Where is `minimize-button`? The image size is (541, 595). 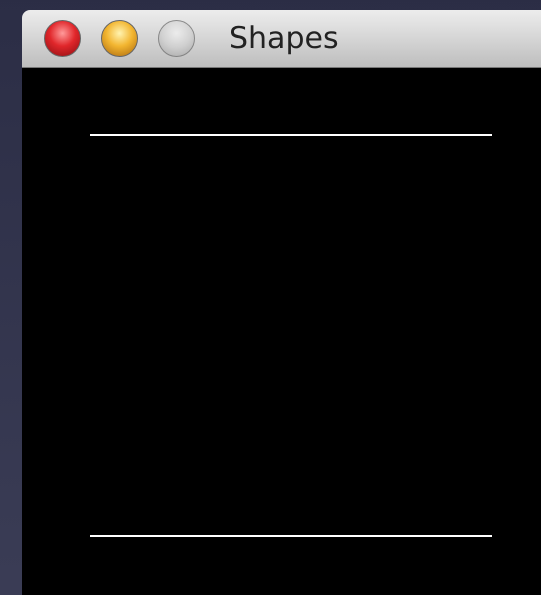 minimize-button is located at coordinates (119, 38).